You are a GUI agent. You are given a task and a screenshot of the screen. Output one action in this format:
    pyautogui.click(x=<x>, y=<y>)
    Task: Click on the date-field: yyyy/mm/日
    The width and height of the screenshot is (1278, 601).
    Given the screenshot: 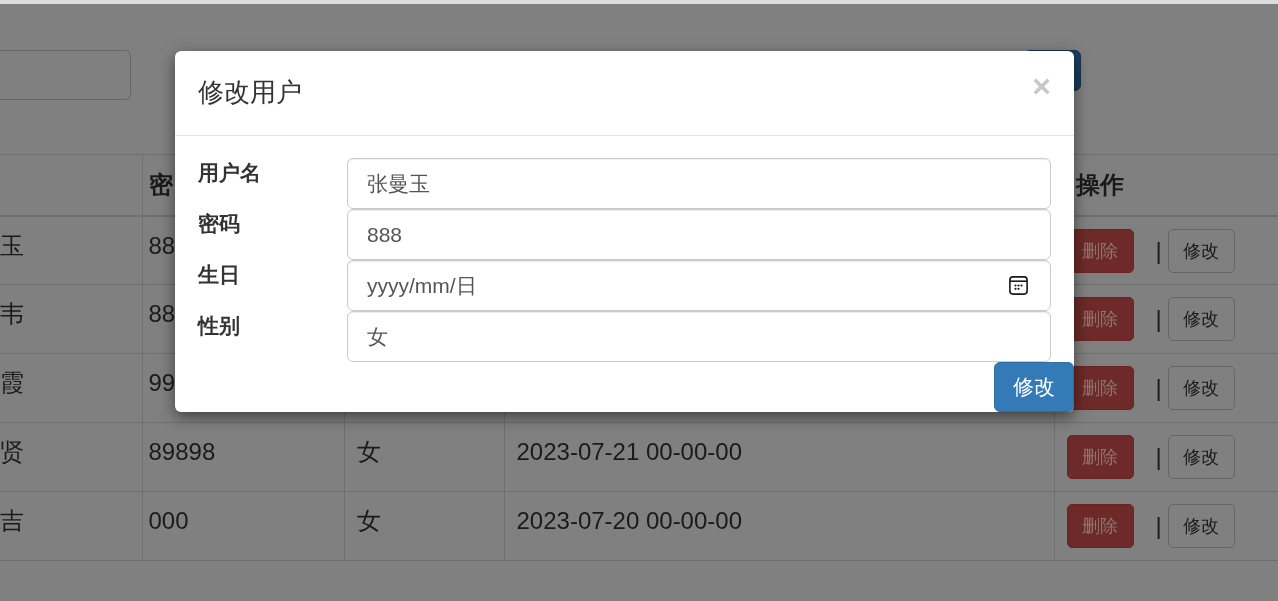 What is the action you would take?
    pyautogui.click(x=699, y=285)
    